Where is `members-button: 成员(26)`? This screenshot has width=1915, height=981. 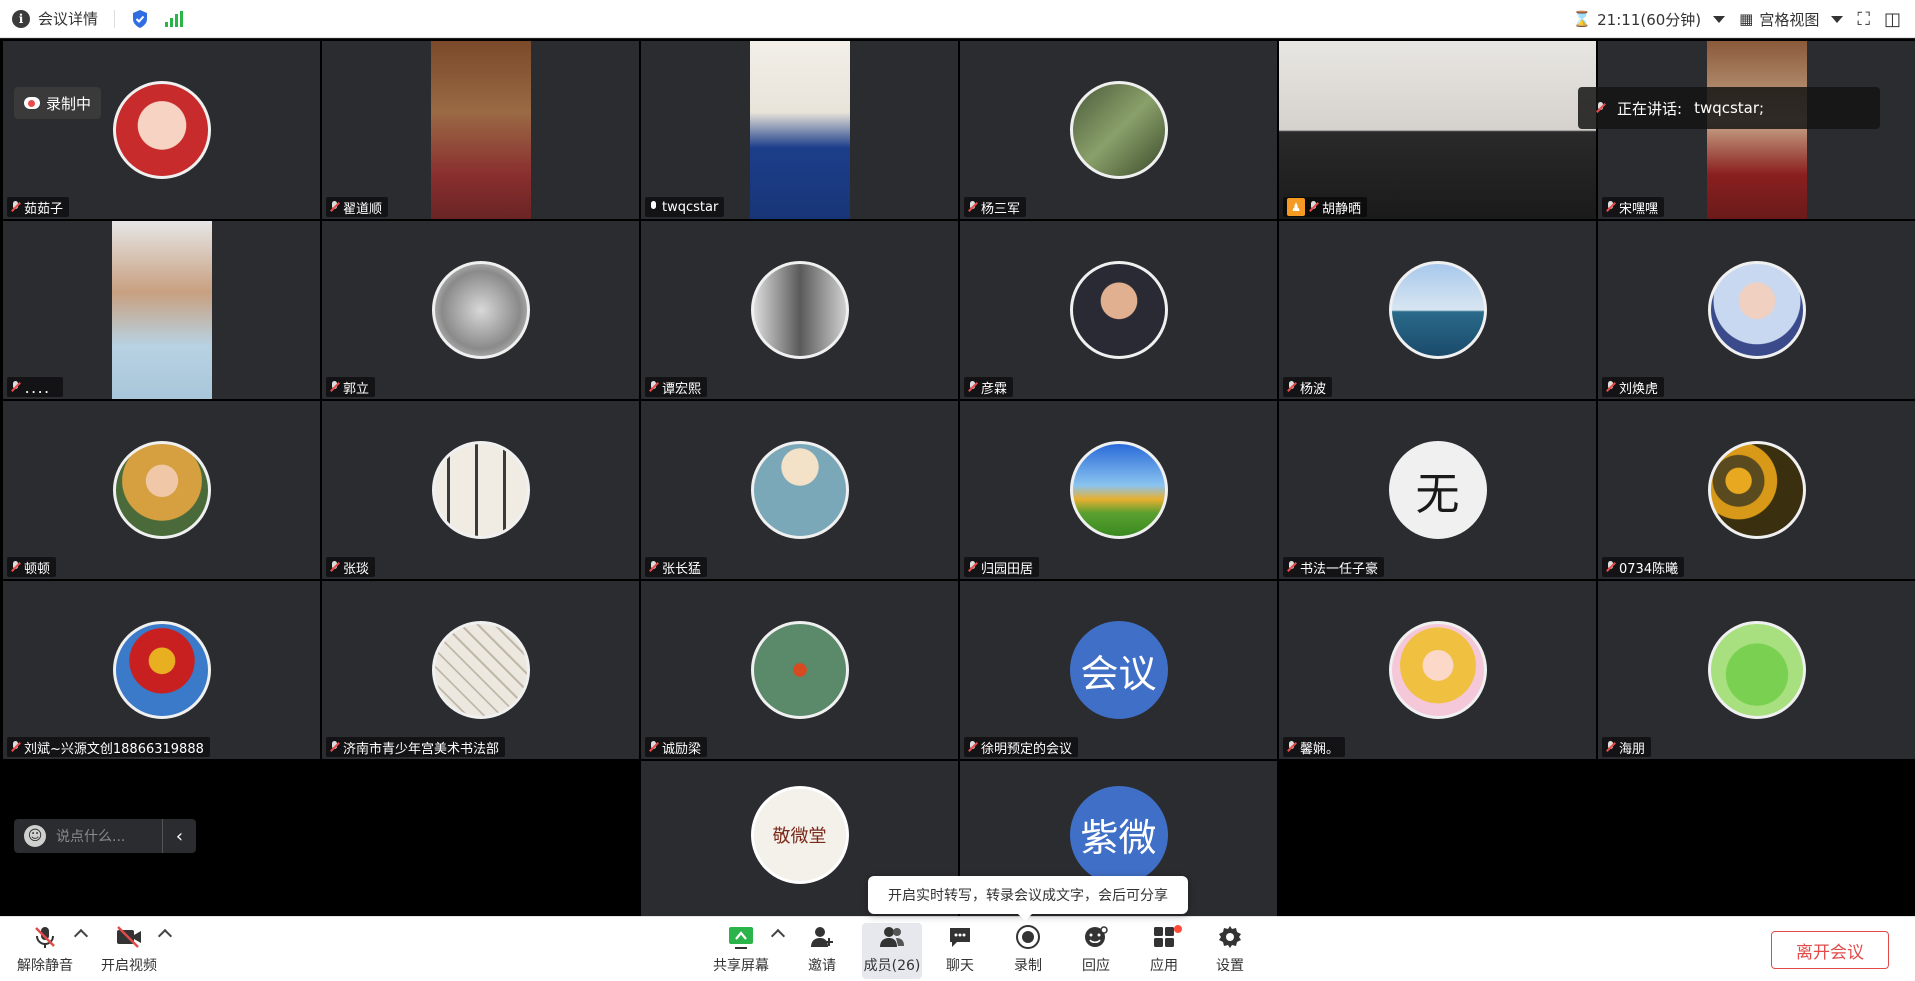 members-button: 成员(26) is located at coordinates (892, 951).